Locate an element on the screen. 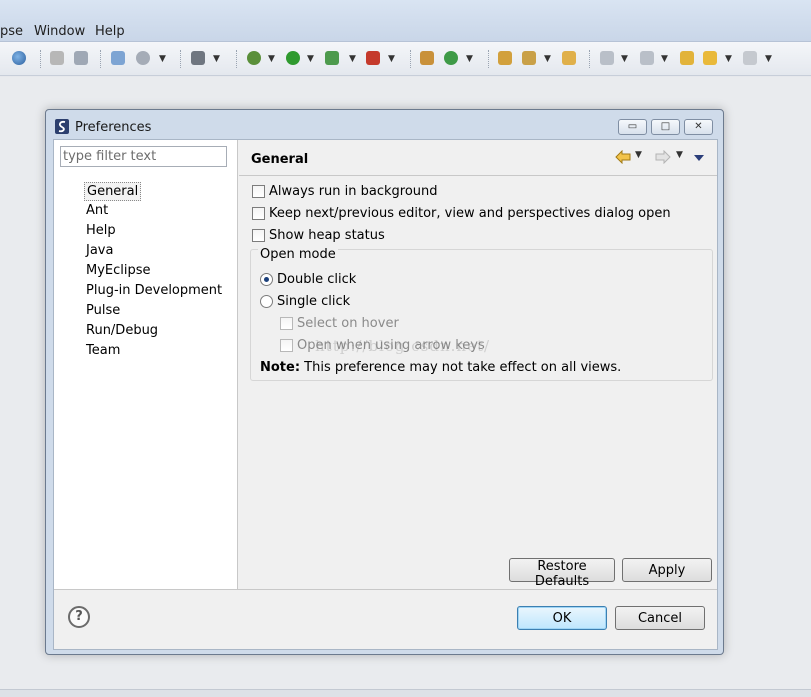 This screenshot has height=697, width=811. show-heap-status-checkbox: Show heap status is located at coordinates (318, 235).